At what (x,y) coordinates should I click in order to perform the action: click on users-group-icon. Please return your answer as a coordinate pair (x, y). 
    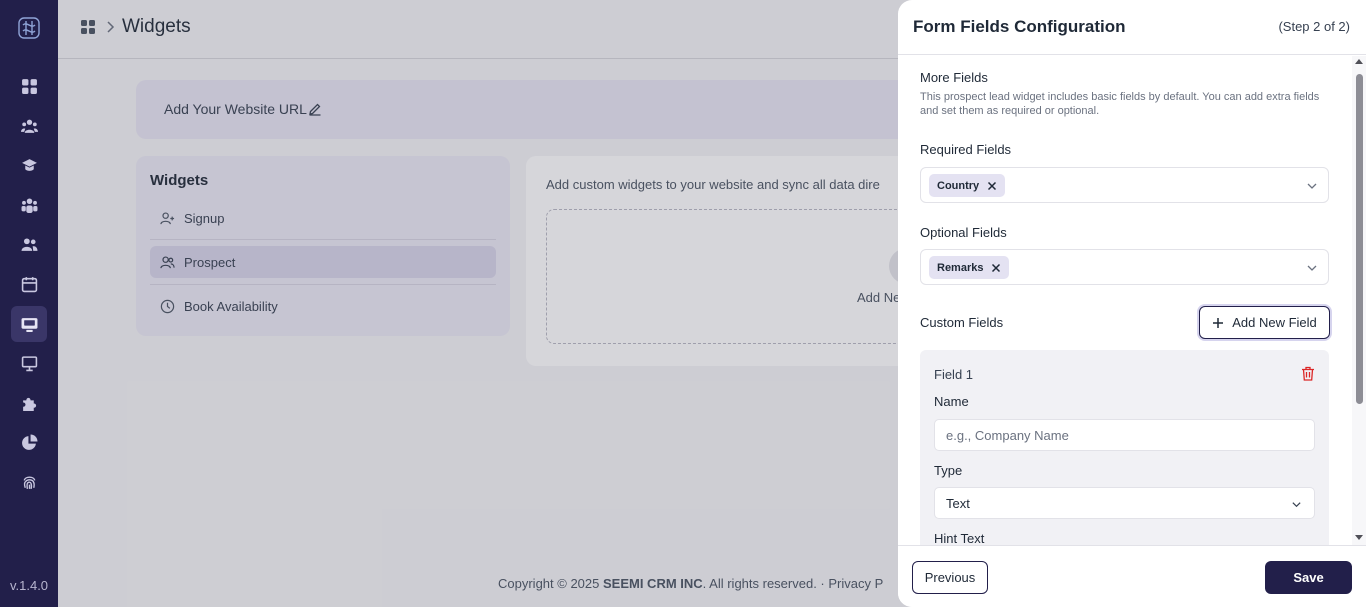
    Looking at the image, I should click on (29, 126).